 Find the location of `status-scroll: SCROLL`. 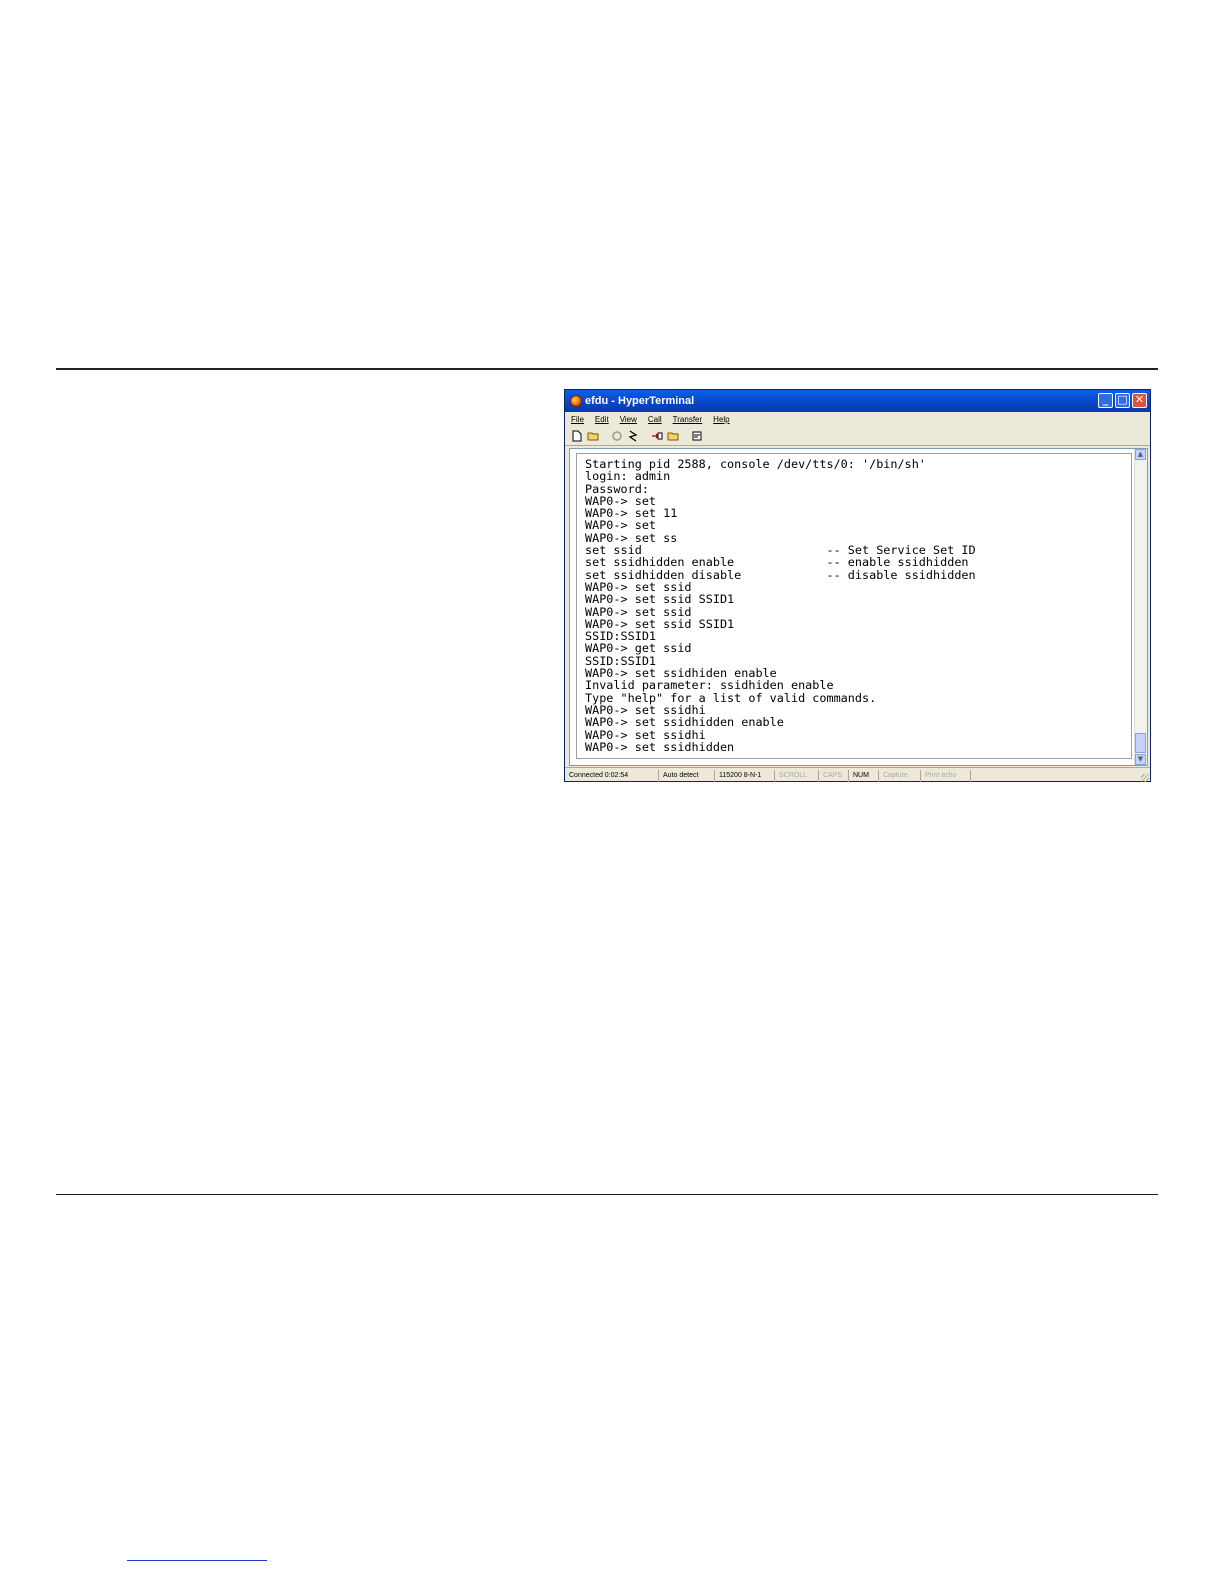

status-scroll: SCROLL is located at coordinates (797, 775).